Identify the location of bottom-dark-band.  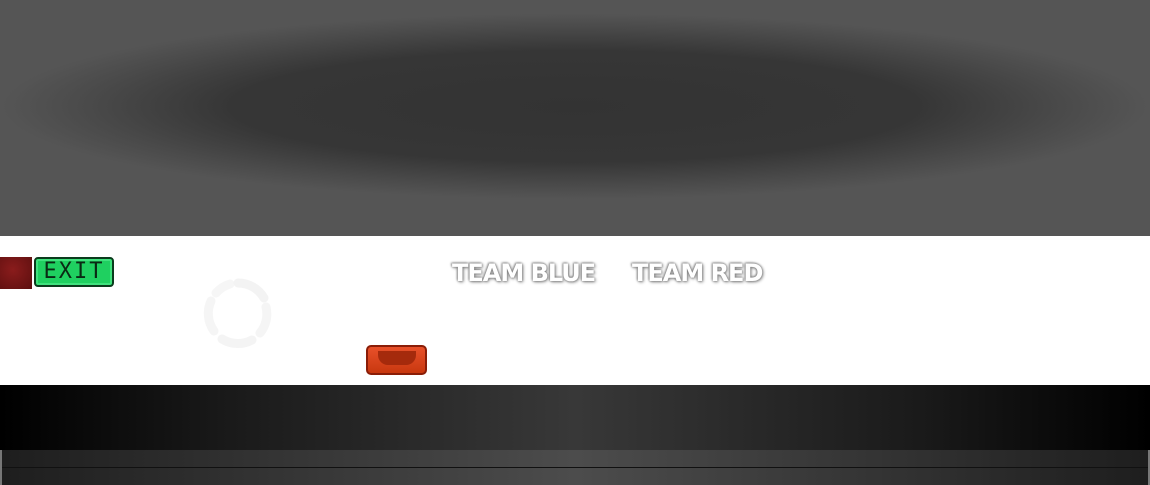
(575, 417).